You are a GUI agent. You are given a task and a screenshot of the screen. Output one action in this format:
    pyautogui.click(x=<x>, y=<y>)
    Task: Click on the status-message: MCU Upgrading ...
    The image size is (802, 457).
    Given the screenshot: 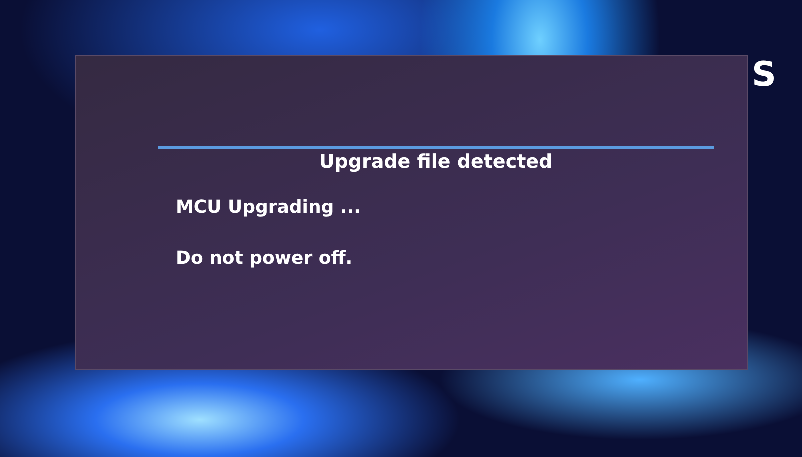 What is the action you would take?
    pyautogui.click(x=269, y=207)
    